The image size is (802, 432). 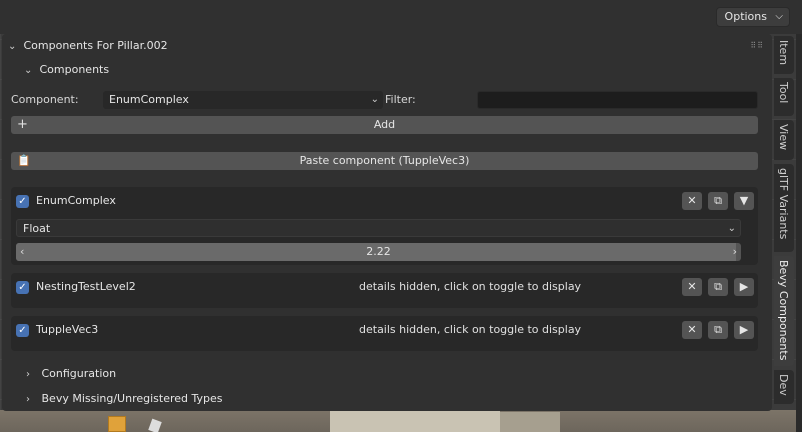 I want to click on toggle-details-button: ▼, so click(x=744, y=201).